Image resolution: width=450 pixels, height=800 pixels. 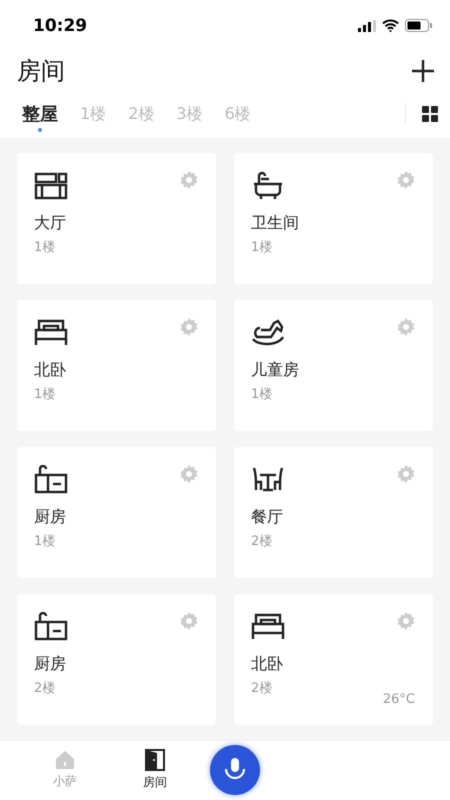 What do you see at coordinates (116, 218) in the screenshot?
I see `room-card: 大厅 1楼` at bounding box center [116, 218].